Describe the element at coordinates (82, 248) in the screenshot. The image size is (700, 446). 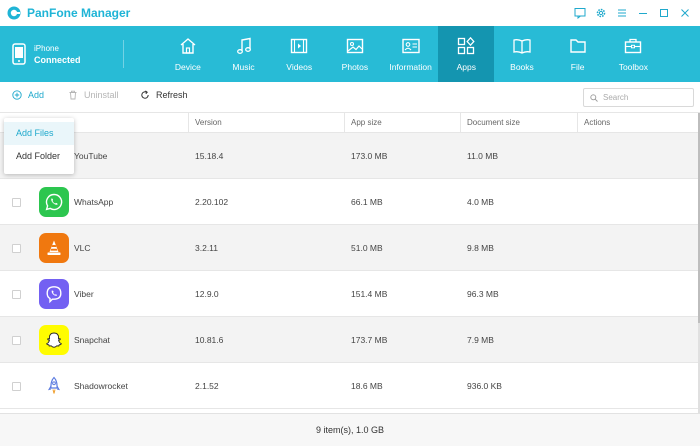
I see `app-name: VLC` at that location.